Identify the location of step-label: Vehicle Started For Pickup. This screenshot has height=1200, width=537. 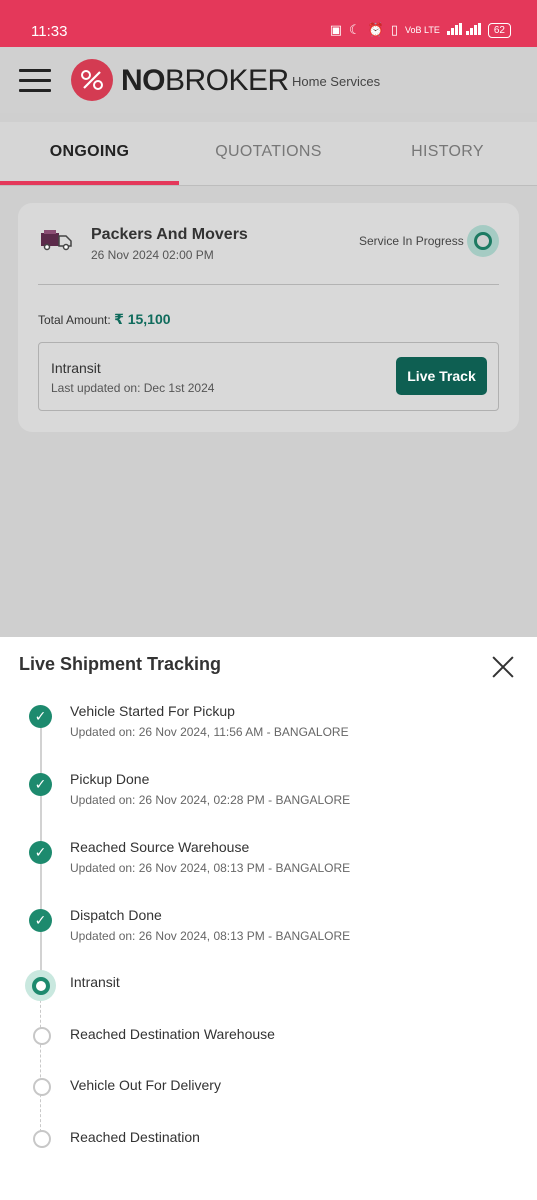
(152, 711).